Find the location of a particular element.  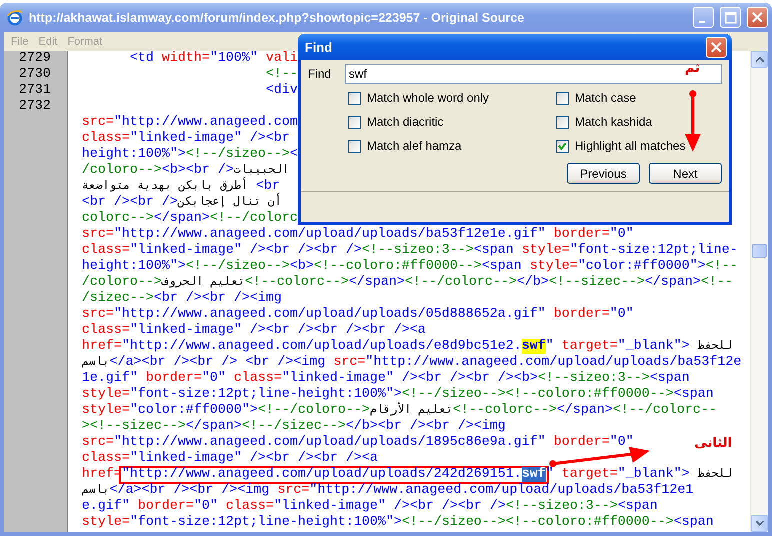

scroll-thumb is located at coordinates (759, 251).